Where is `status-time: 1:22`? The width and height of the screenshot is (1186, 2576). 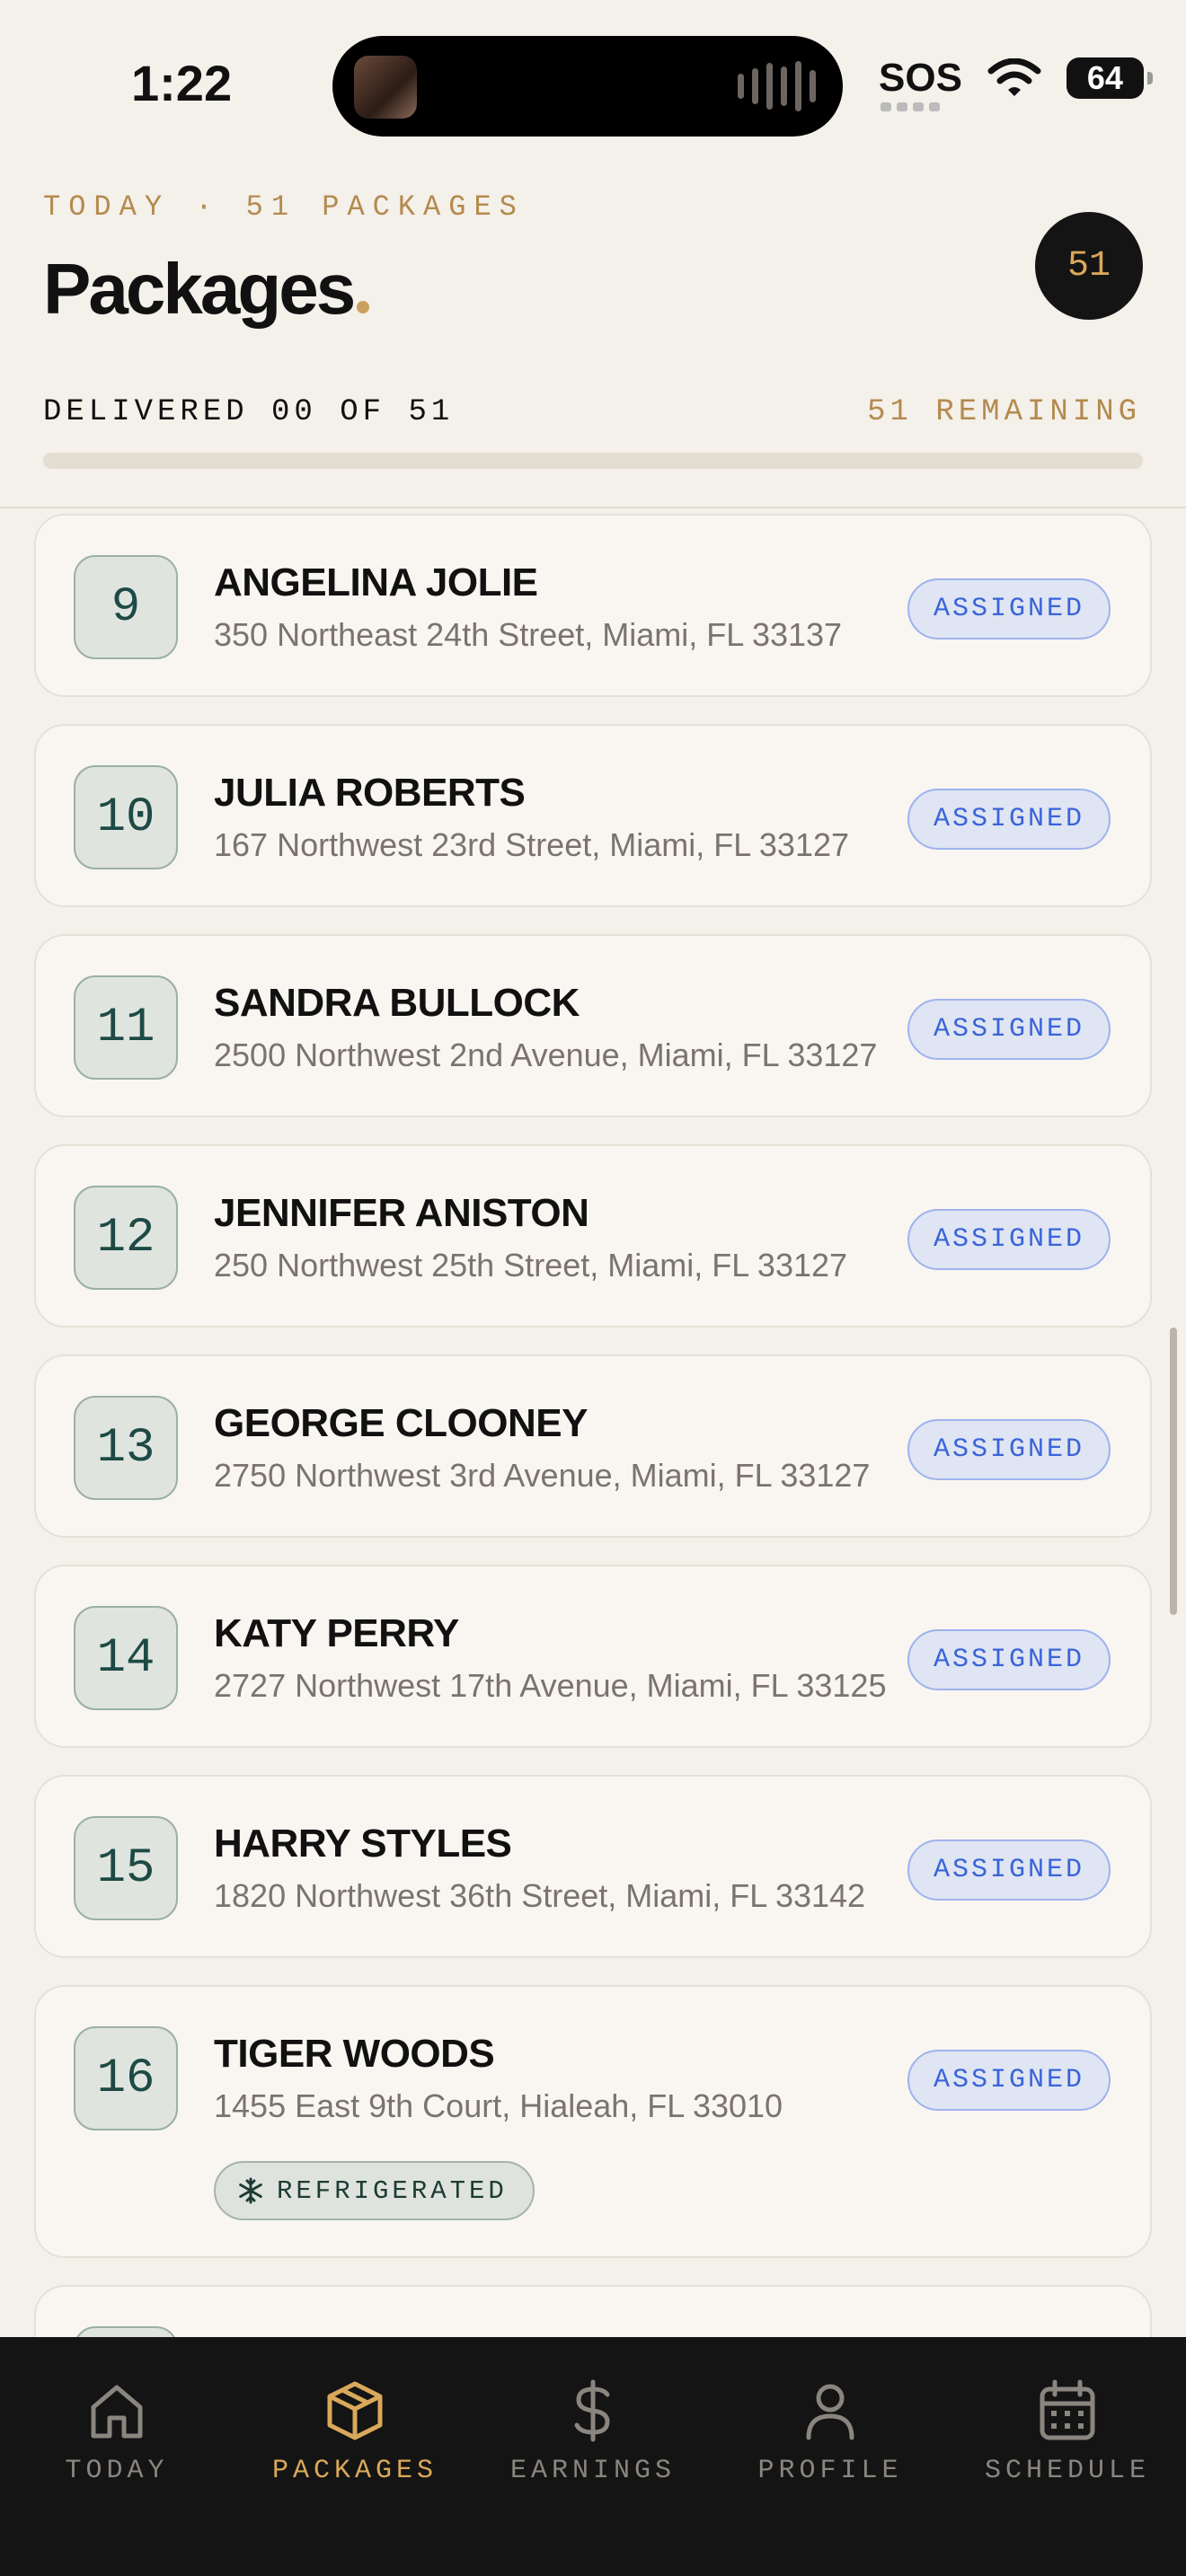
status-time: 1:22 is located at coordinates (182, 83).